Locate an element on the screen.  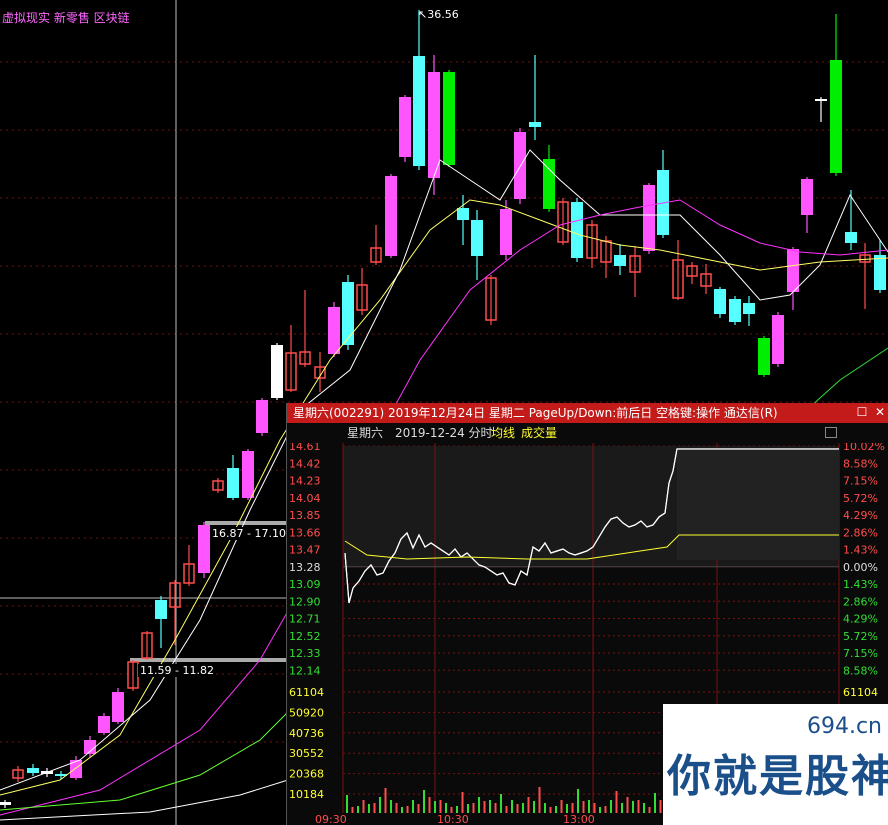
time-tick: 10:30 is located at coordinates (453, 819).